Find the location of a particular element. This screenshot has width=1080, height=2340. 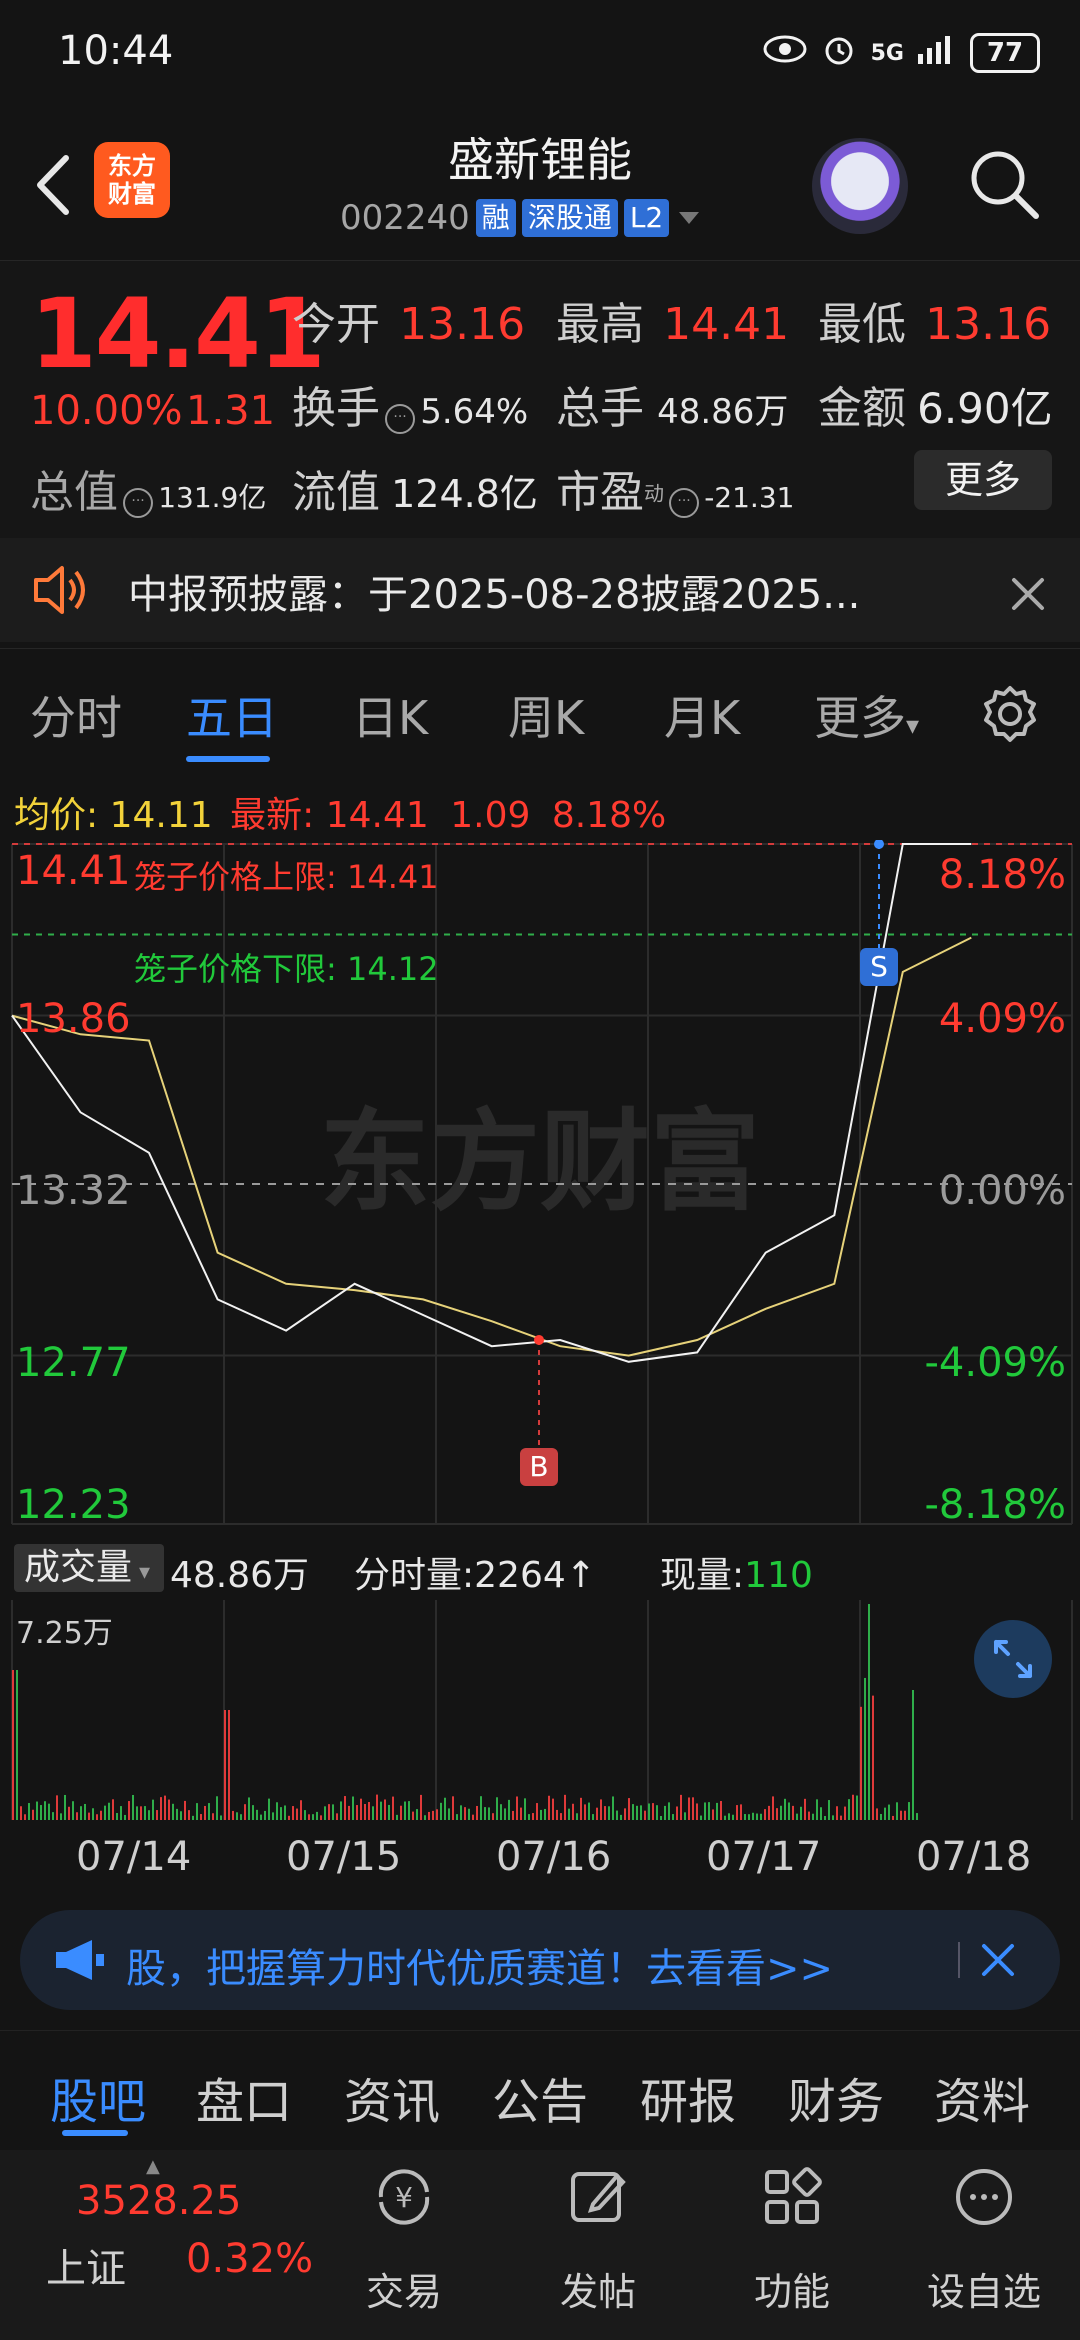

caret-down-icon is located at coordinates (689, 218).